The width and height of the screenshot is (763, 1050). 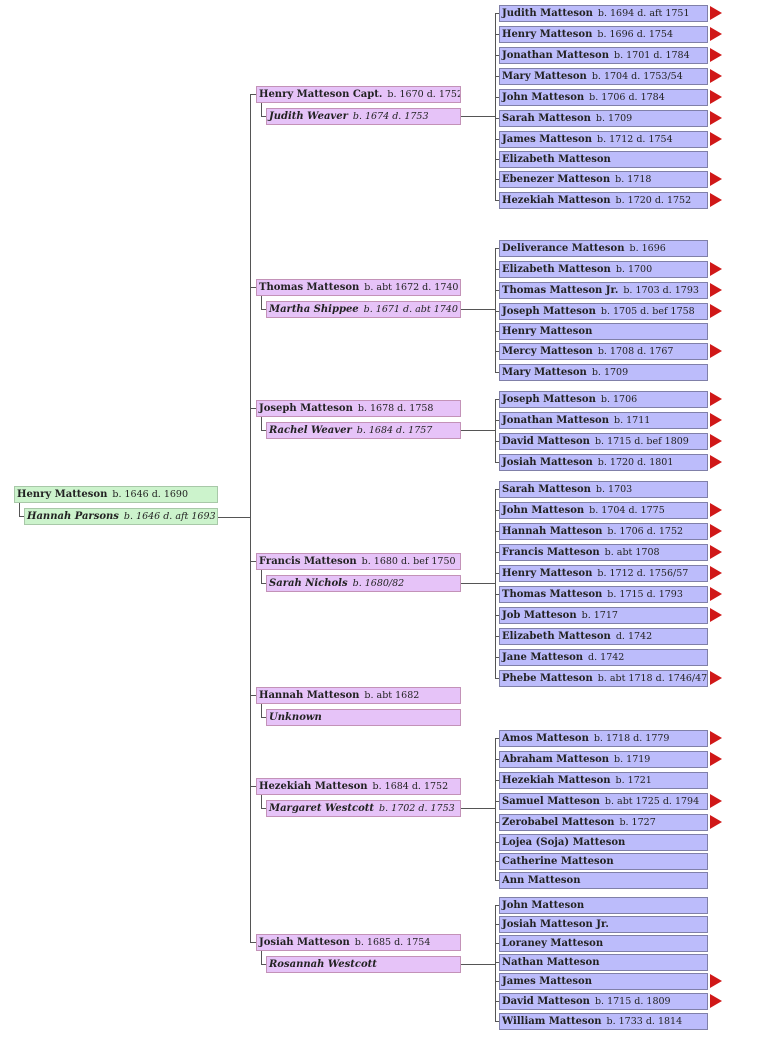 What do you see at coordinates (603, 462) in the screenshot?
I see `child-box: Josiah Matteson b. 1720 d. 1801` at bounding box center [603, 462].